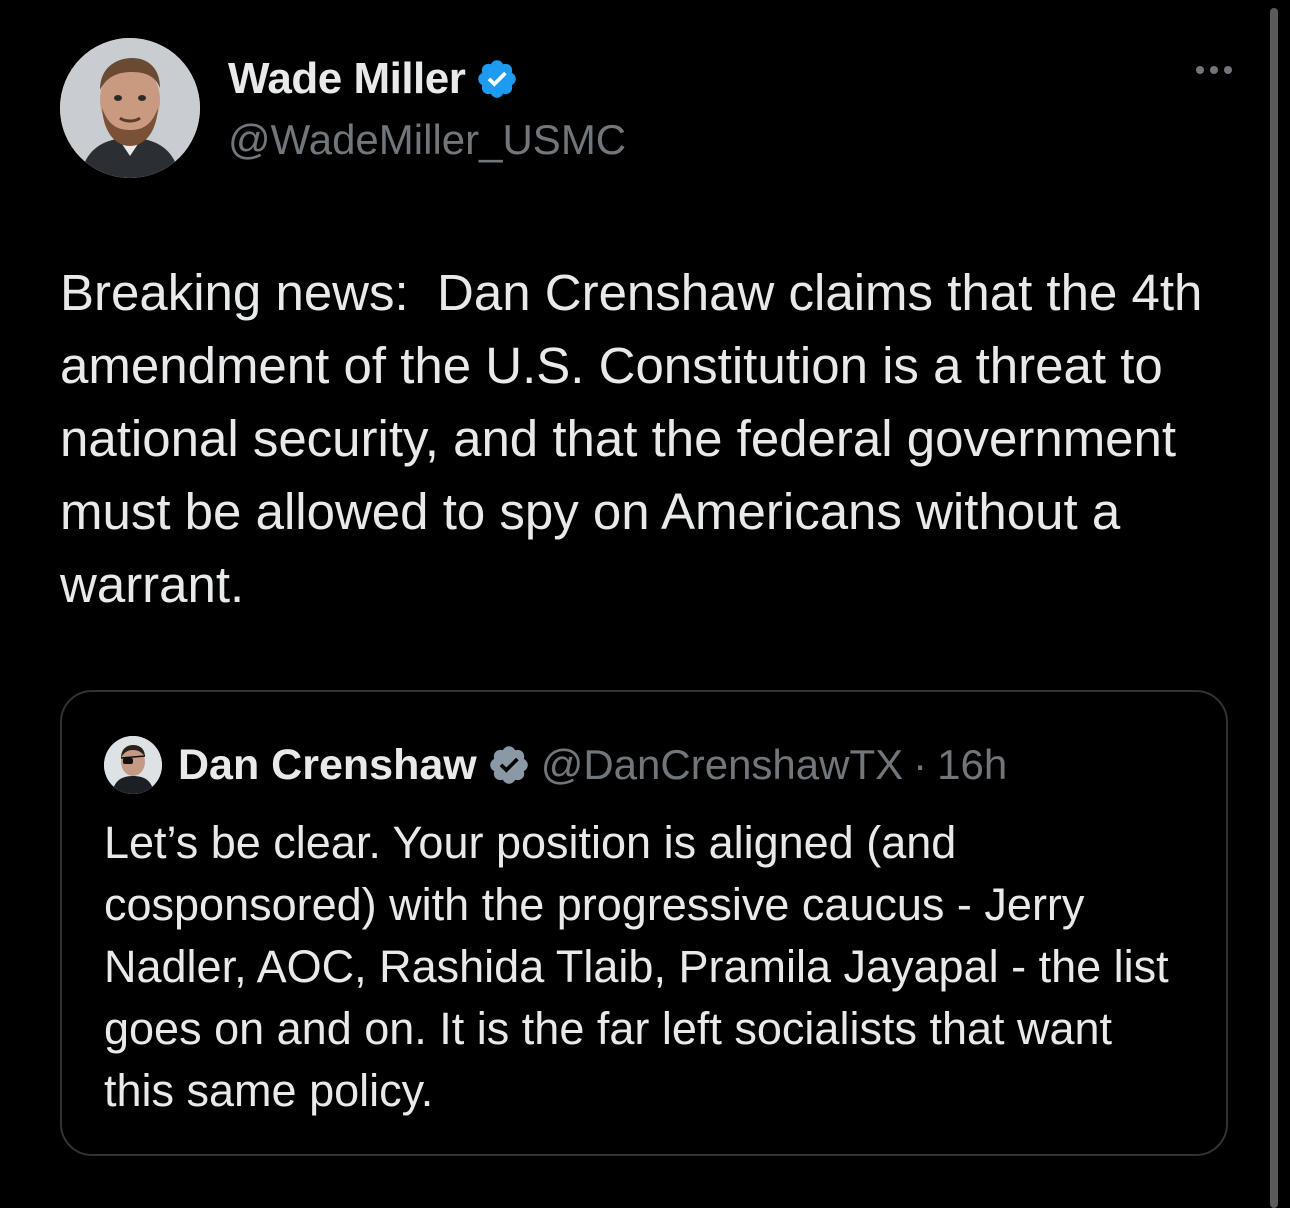  Describe the element at coordinates (1274, 608) in the screenshot. I see `scrollbar` at that location.